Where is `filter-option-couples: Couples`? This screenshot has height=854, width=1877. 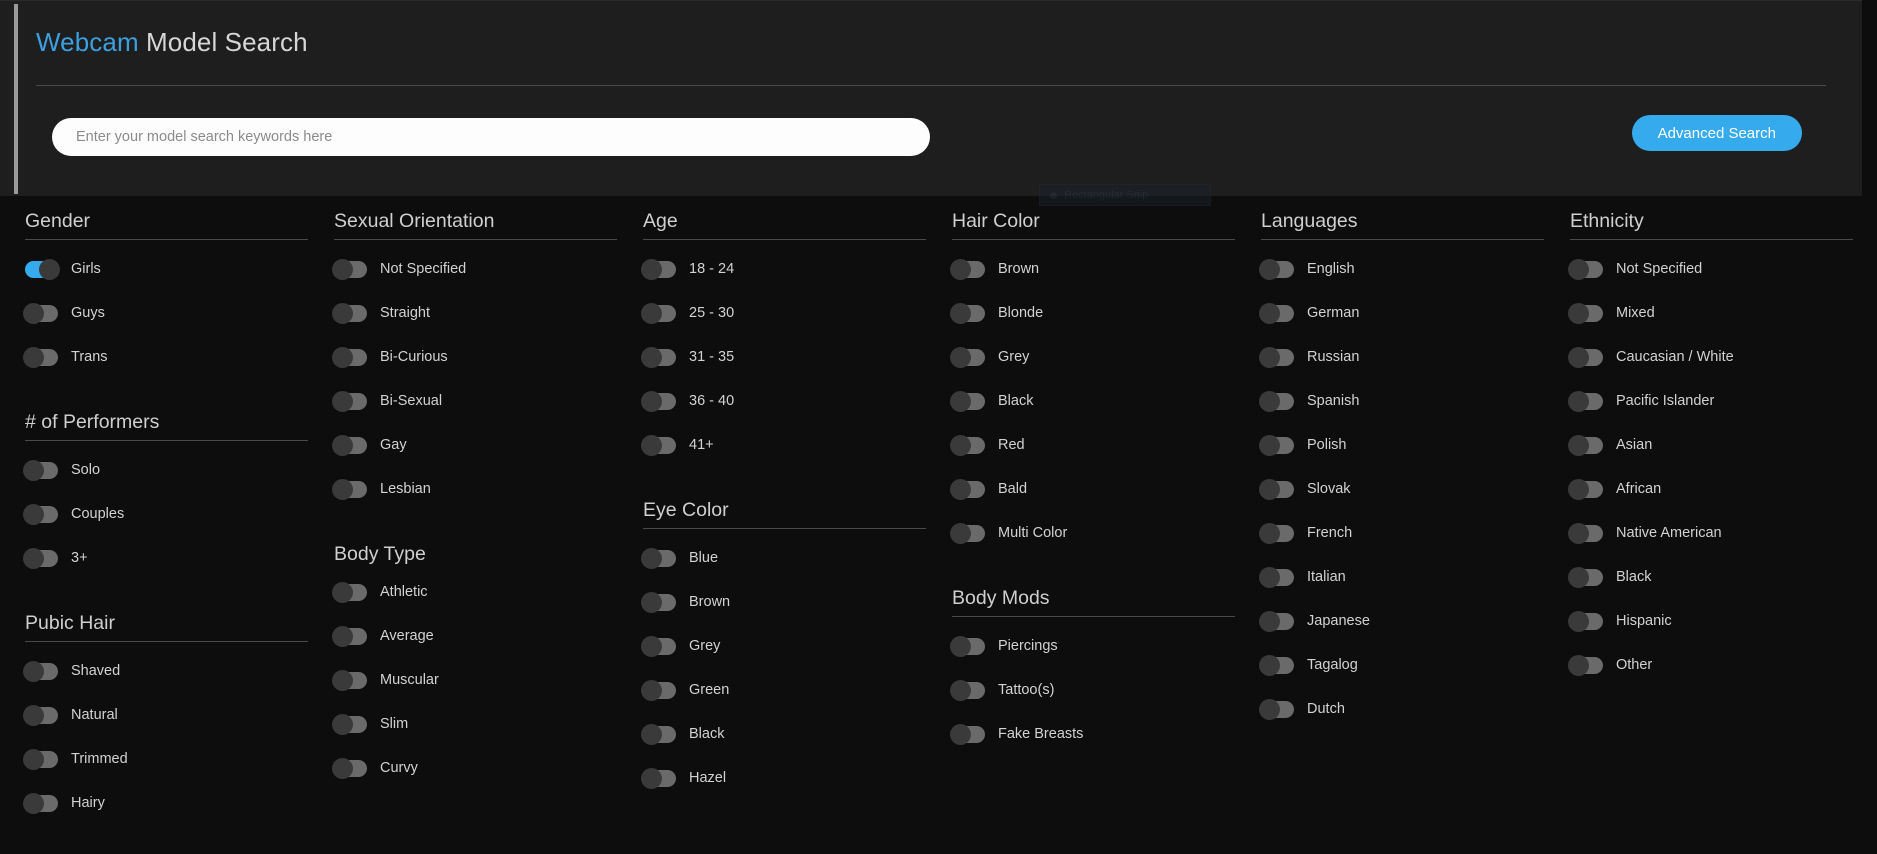
filter-option-couples: Couples is located at coordinates (178, 514).